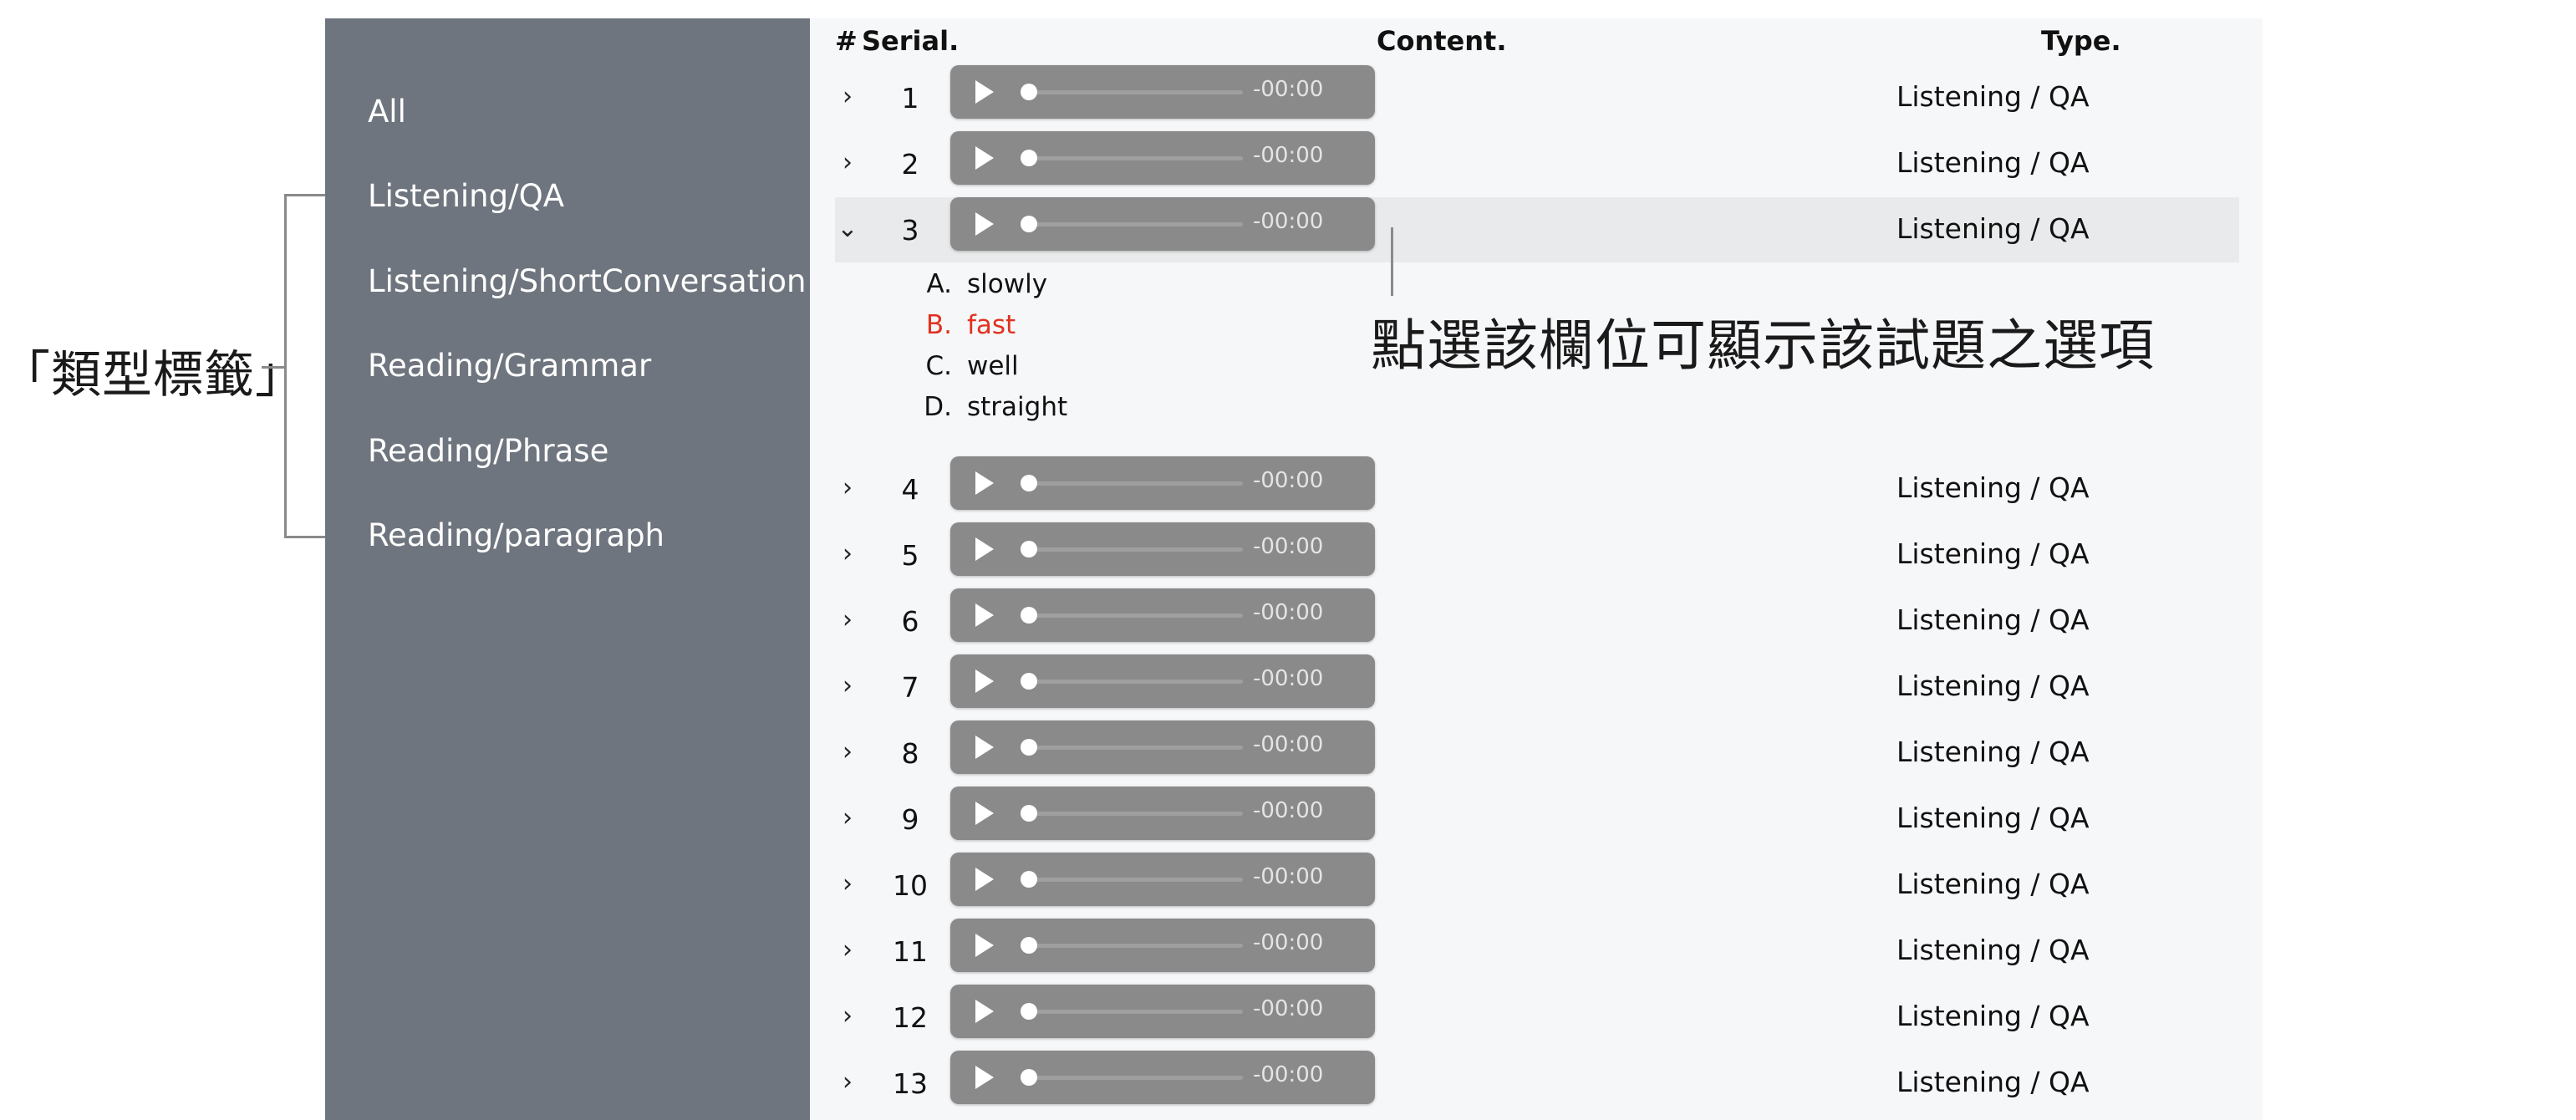  What do you see at coordinates (1537, 621) in the screenshot?
I see `table-row: › 6 -00:00 Listening / QA` at bounding box center [1537, 621].